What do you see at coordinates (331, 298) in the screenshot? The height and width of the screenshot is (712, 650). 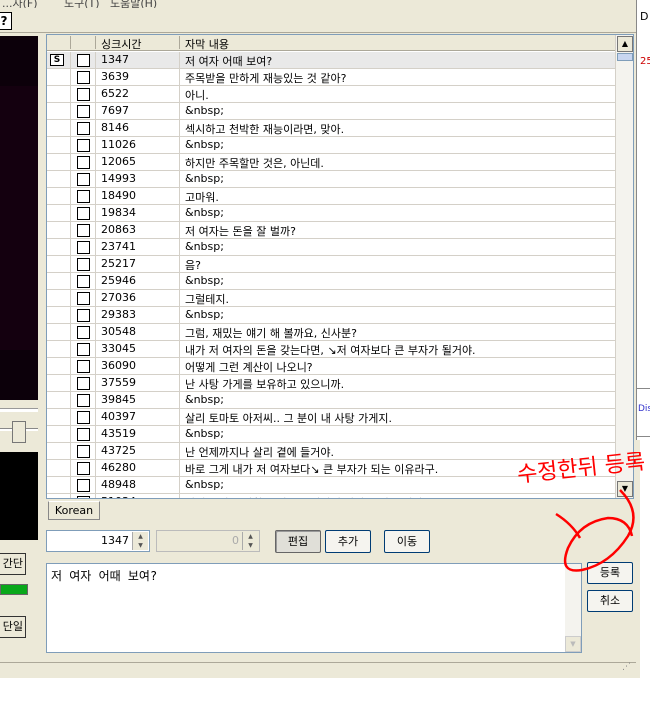 I see `table-row: 27036 그럴테지.` at bounding box center [331, 298].